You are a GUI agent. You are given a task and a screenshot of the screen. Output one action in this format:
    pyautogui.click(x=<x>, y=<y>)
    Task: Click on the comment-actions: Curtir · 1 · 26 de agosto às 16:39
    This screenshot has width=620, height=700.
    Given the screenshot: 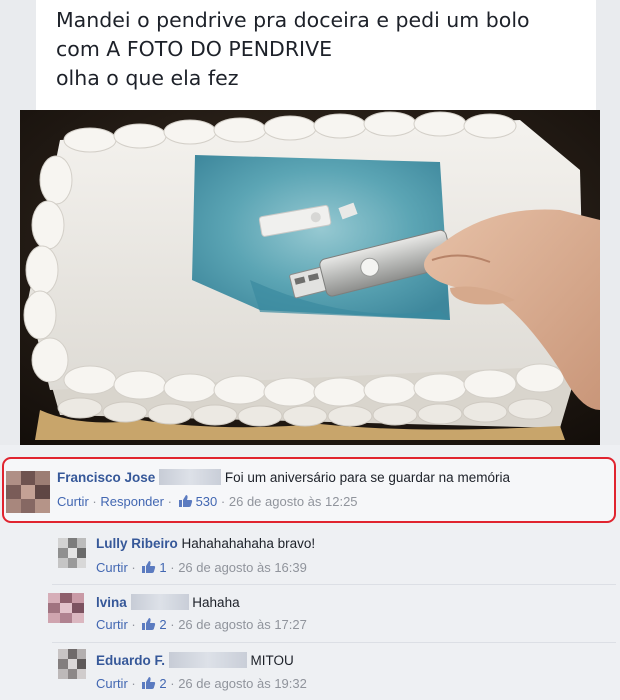 What is the action you would take?
    pyautogui.click(x=201, y=568)
    